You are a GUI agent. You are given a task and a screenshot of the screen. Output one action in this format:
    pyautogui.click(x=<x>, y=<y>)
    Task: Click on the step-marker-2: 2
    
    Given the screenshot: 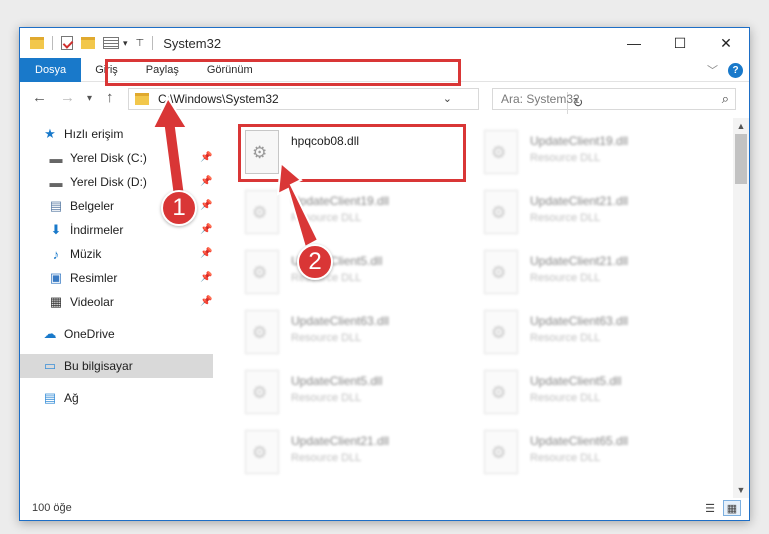 What is the action you would take?
    pyautogui.click(x=315, y=262)
    